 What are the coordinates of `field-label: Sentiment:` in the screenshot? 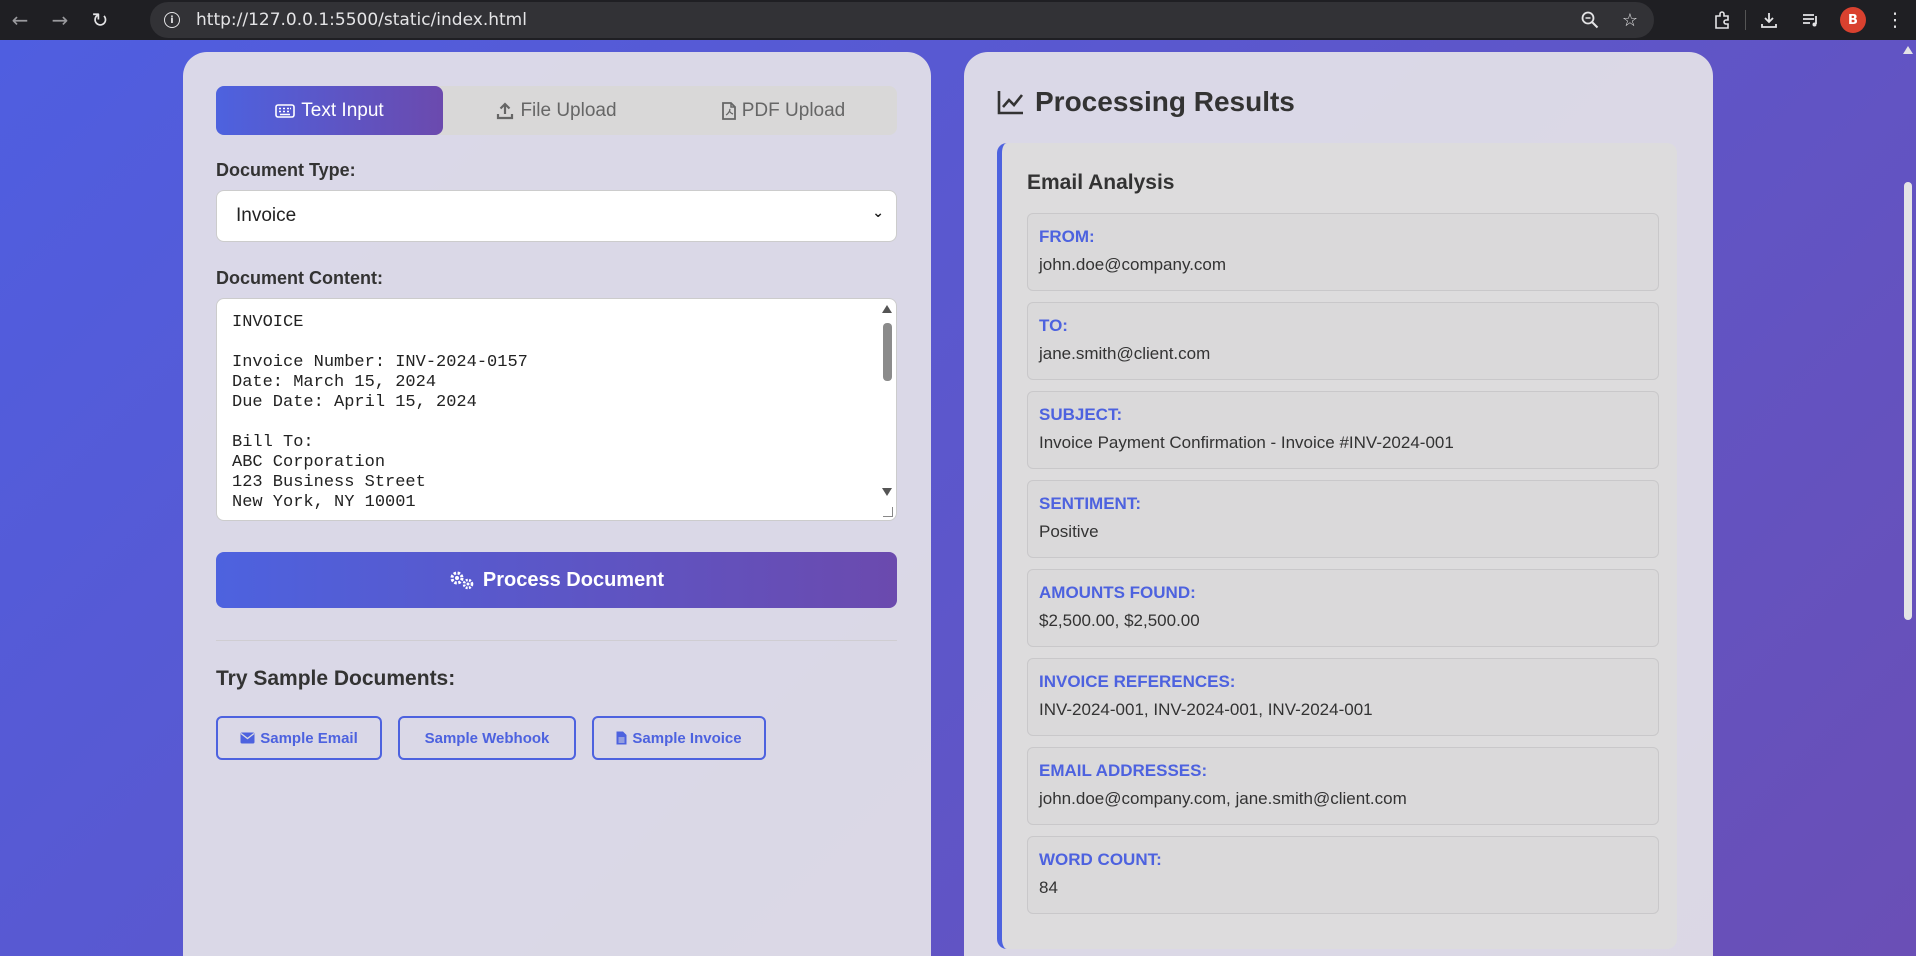 It's located at (1090, 503).